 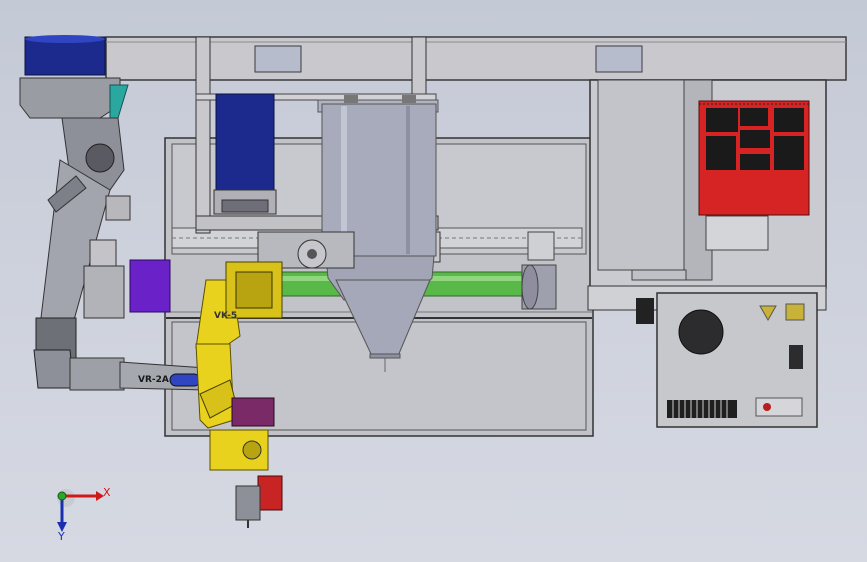 What do you see at coordinates (737, 360) in the screenshot?
I see `control-cabinet` at bounding box center [737, 360].